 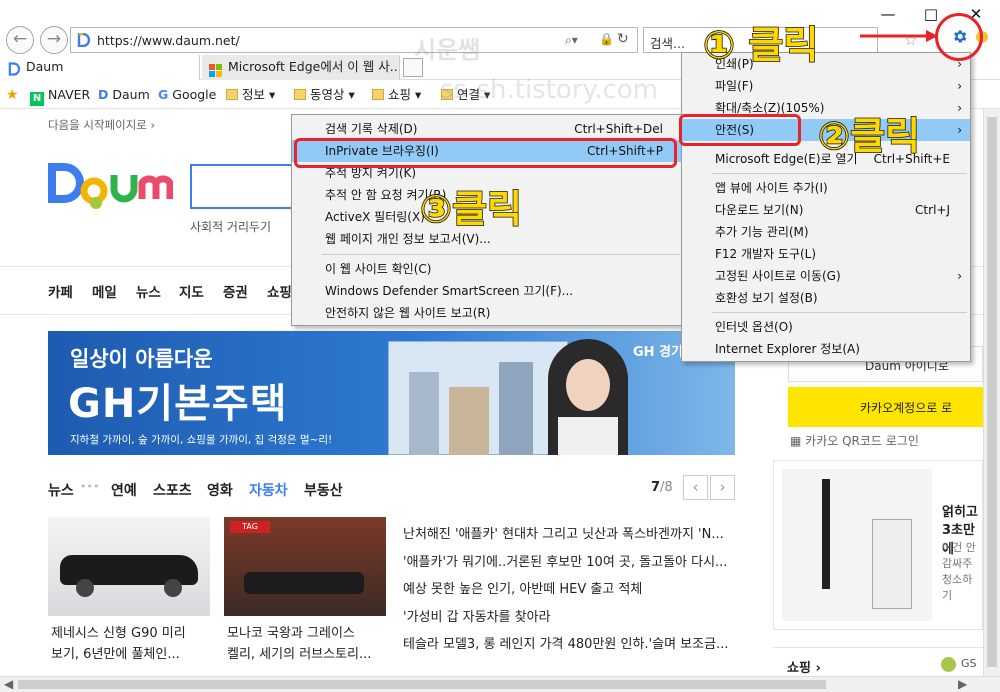 I want to click on fav-label: 쇼핑 ▾, so click(x=405, y=94).